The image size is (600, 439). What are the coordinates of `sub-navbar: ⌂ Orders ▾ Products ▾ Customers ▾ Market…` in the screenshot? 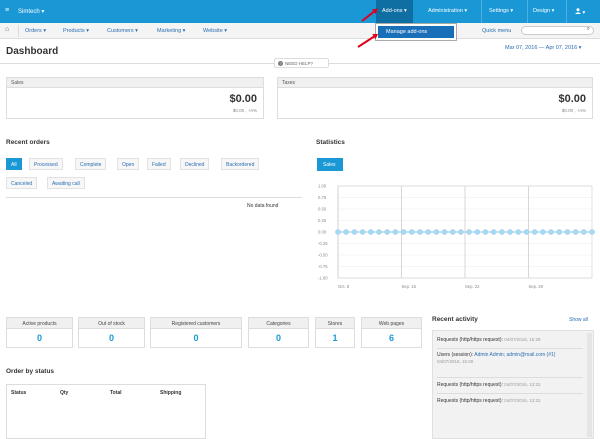 It's located at (300, 31).